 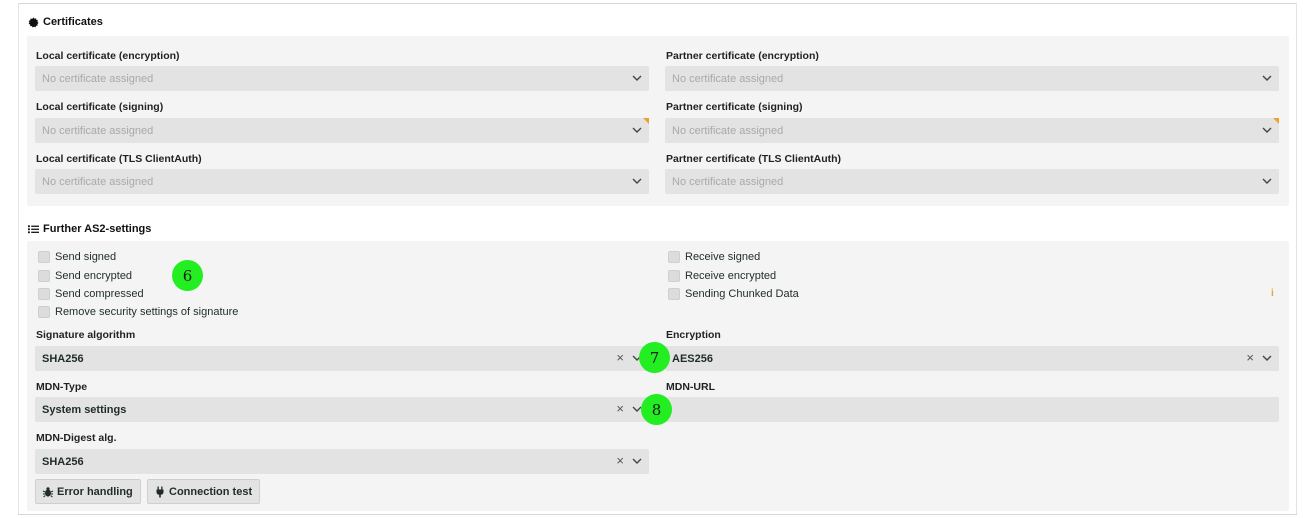 What do you see at coordinates (742, 56) in the screenshot?
I see `partner-encryption-label: Partner certificate (encryption)` at bounding box center [742, 56].